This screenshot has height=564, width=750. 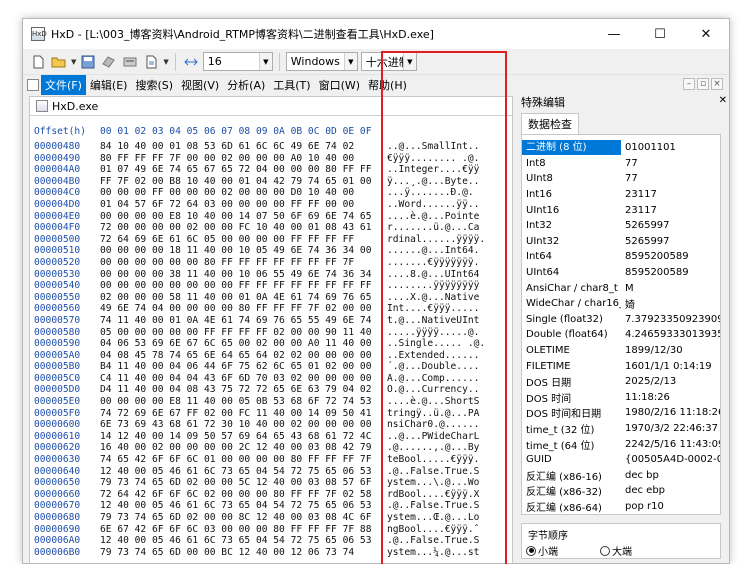 What do you see at coordinates (542, 550) in the screenshot?
I see `little-endian-radio: 小端` at bounding box center [542, 550].